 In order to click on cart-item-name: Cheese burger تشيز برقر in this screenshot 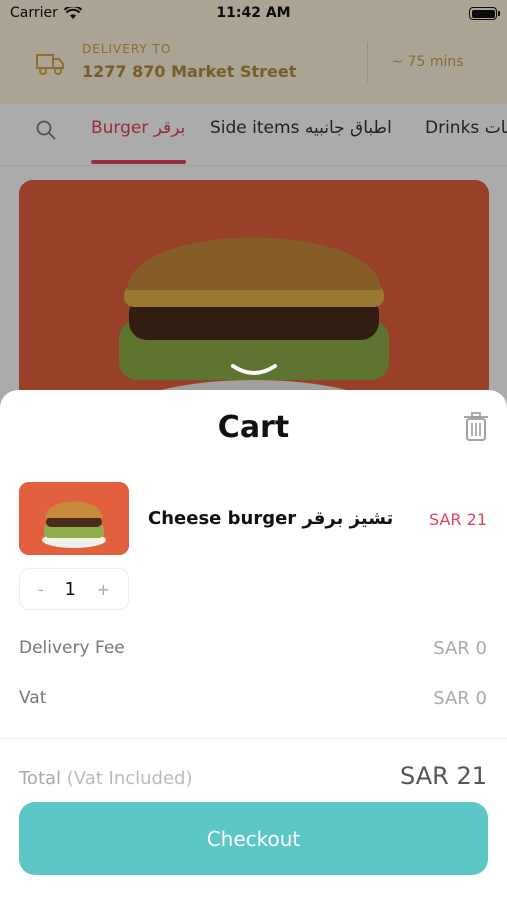, I will do `click(271, 518)`.